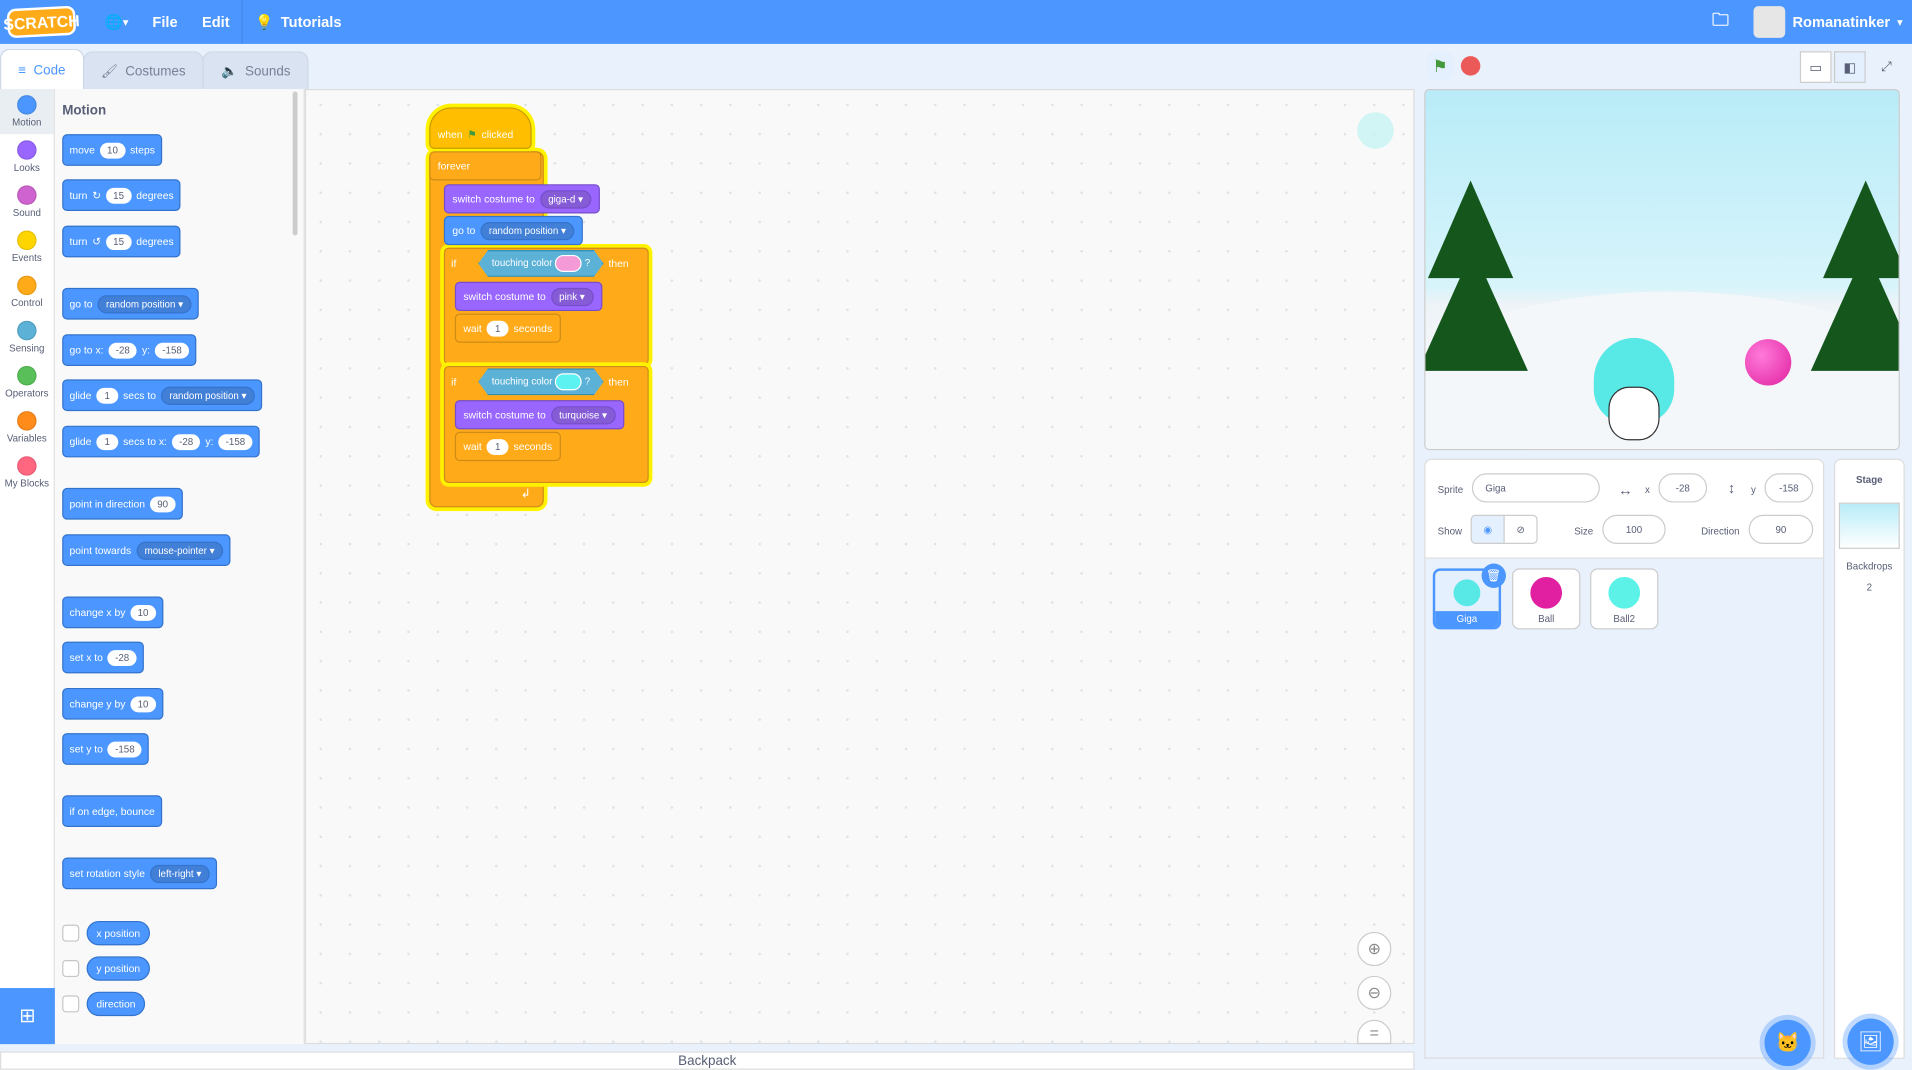 The height and width of the screenshot is (1070, 1912). What do you see at coordinates (1789, 488) in the screenshot?
I see `y-input: -158` at bounding box center [1789, 488].